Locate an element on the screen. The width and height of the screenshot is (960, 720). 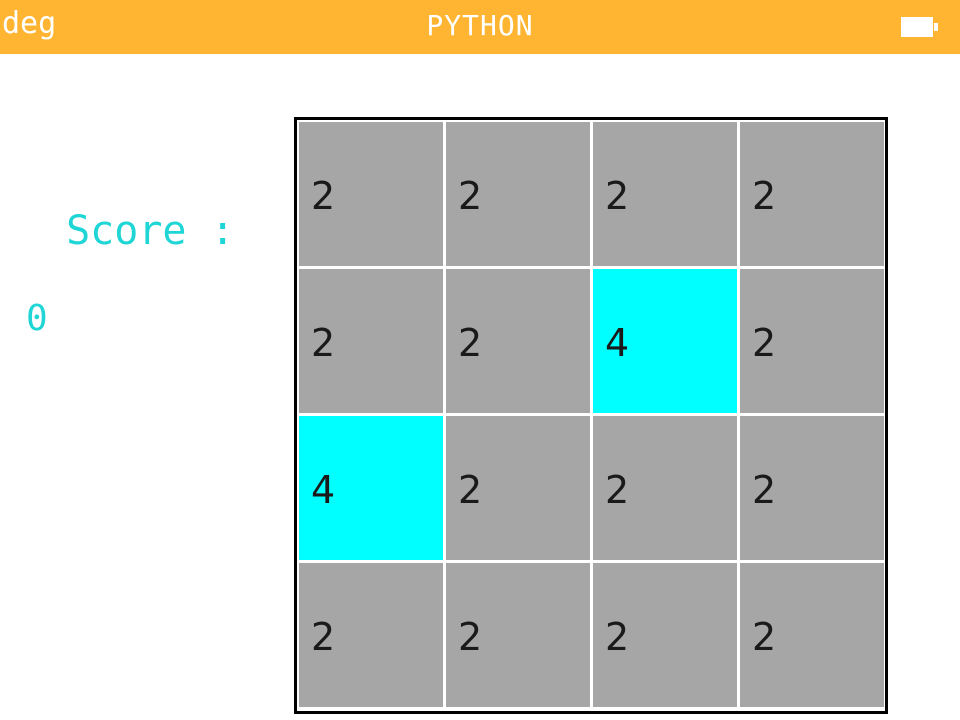
tile-r0-c3: 2 is located at coordinates (812, 194).